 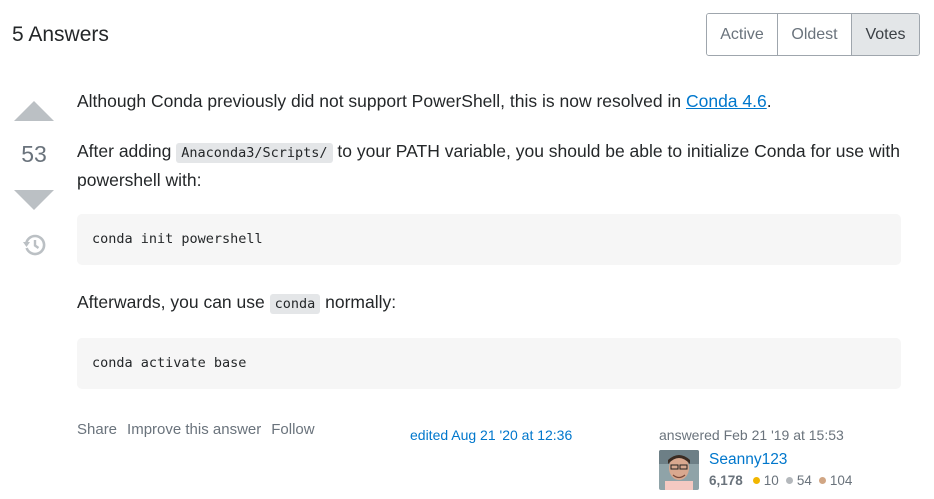 What do you see at coordinates (789, 480) in the screenshot?
I see `silver-badge-icon` at bounding box center [789, 480].